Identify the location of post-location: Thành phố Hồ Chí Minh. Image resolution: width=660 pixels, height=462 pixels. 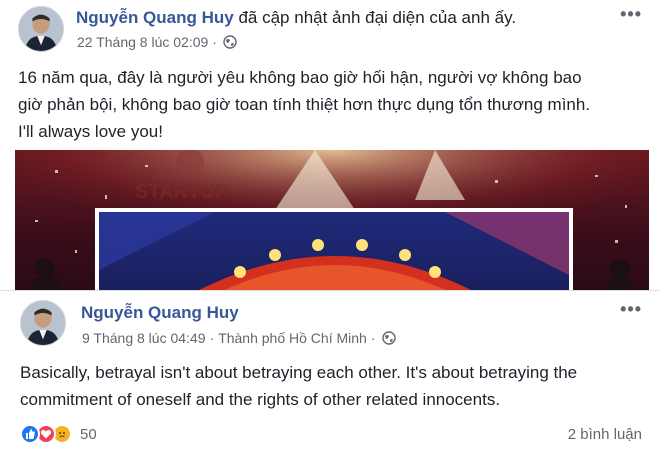
(292, 338).